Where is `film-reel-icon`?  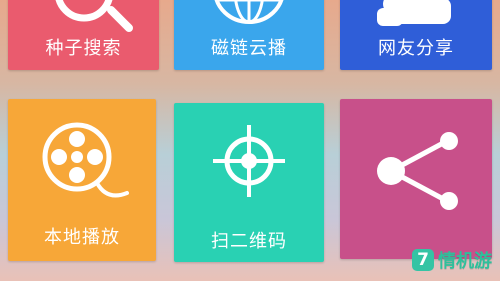 film-reel-icon is located at coordinates (85, 160).